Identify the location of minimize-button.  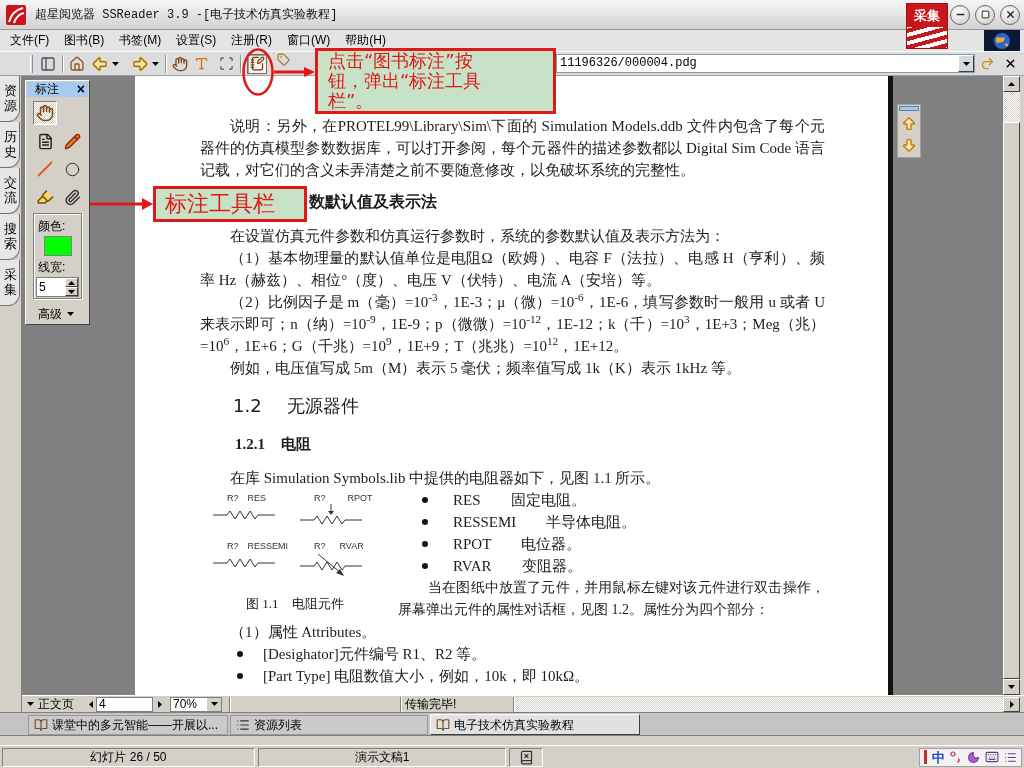
(960, 14).